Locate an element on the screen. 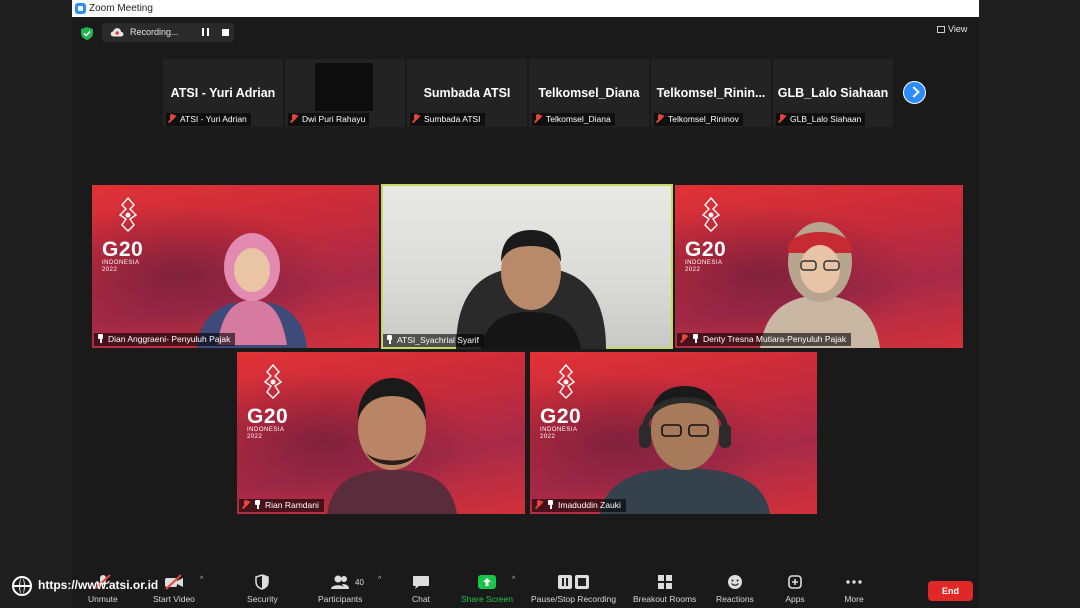 Image resolution: width=1080 pixels, height=608 pixels. tile-name-tag: Denty Tresna Mutiara-Penyuluh Pajak is located at coordinates (764, 339).